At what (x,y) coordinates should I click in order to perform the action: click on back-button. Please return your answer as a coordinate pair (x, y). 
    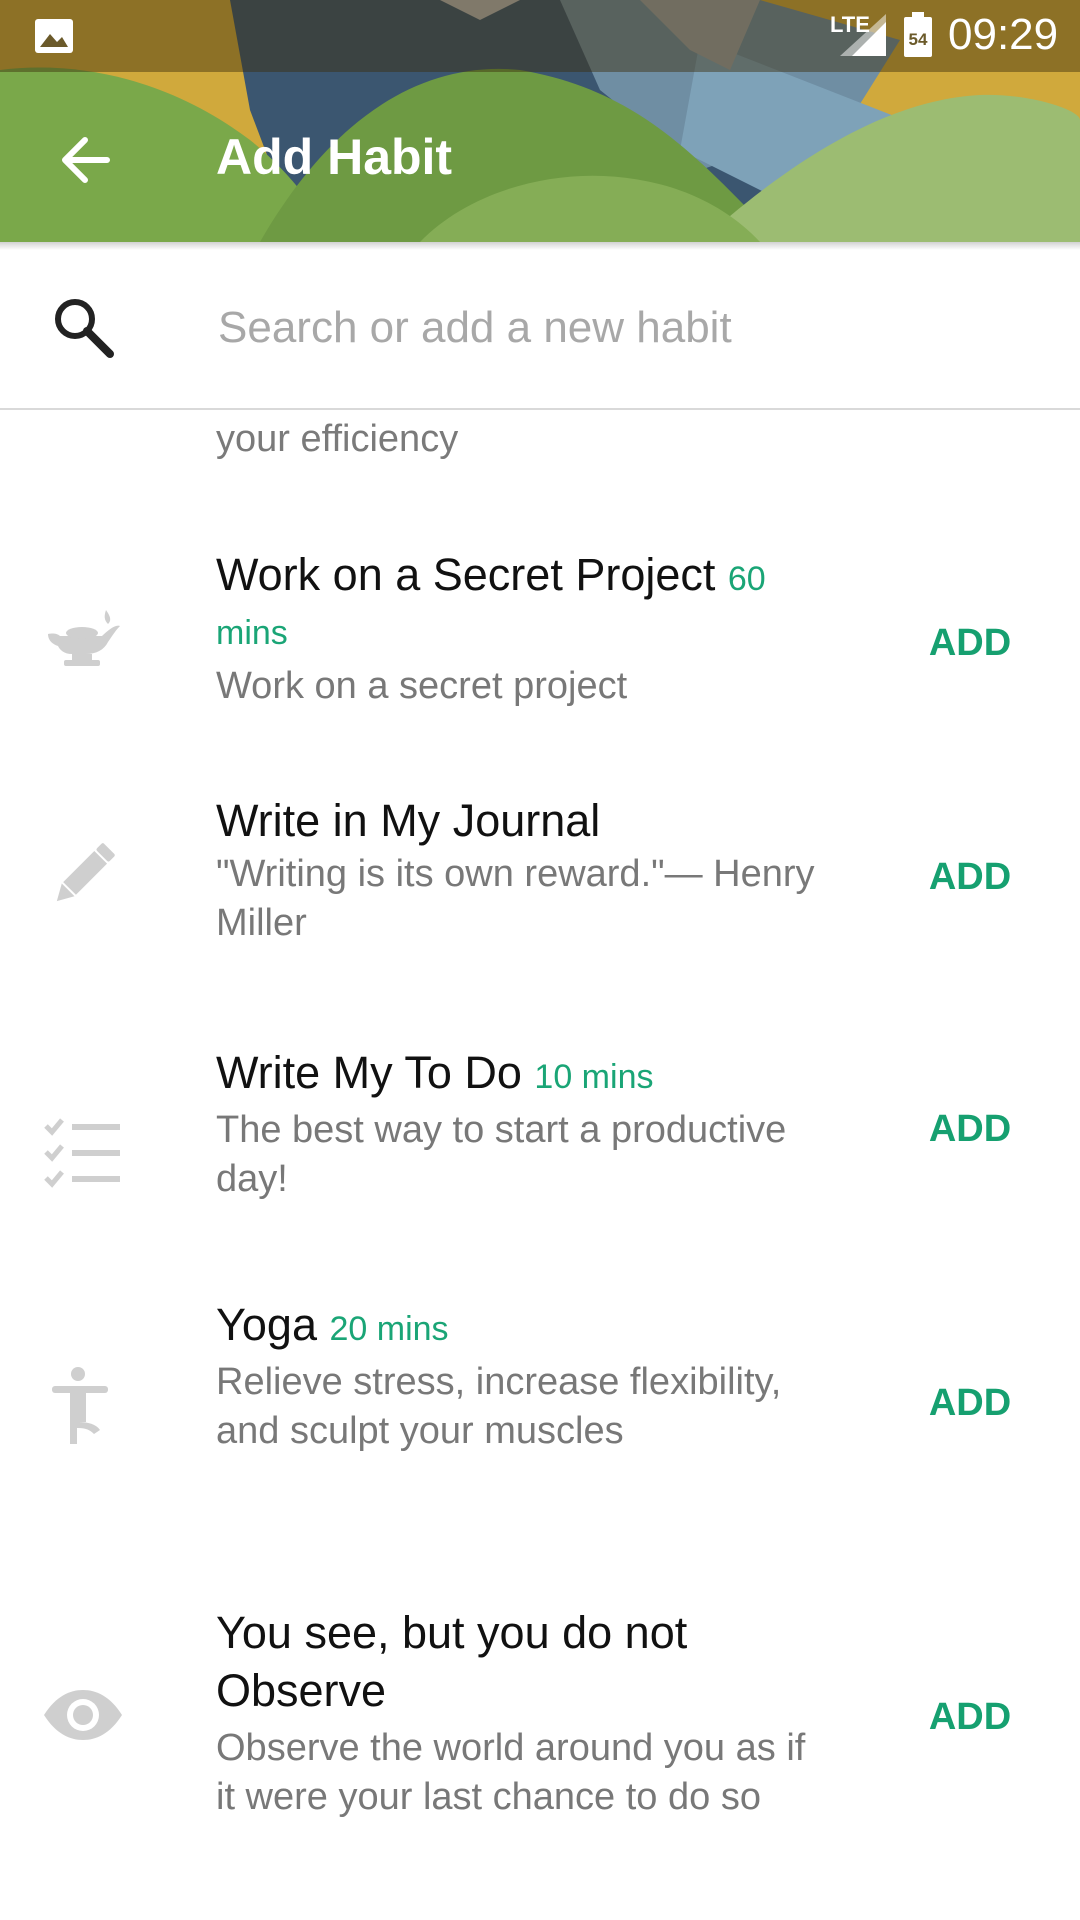
    Looking at the image, I should click on (85, 160).